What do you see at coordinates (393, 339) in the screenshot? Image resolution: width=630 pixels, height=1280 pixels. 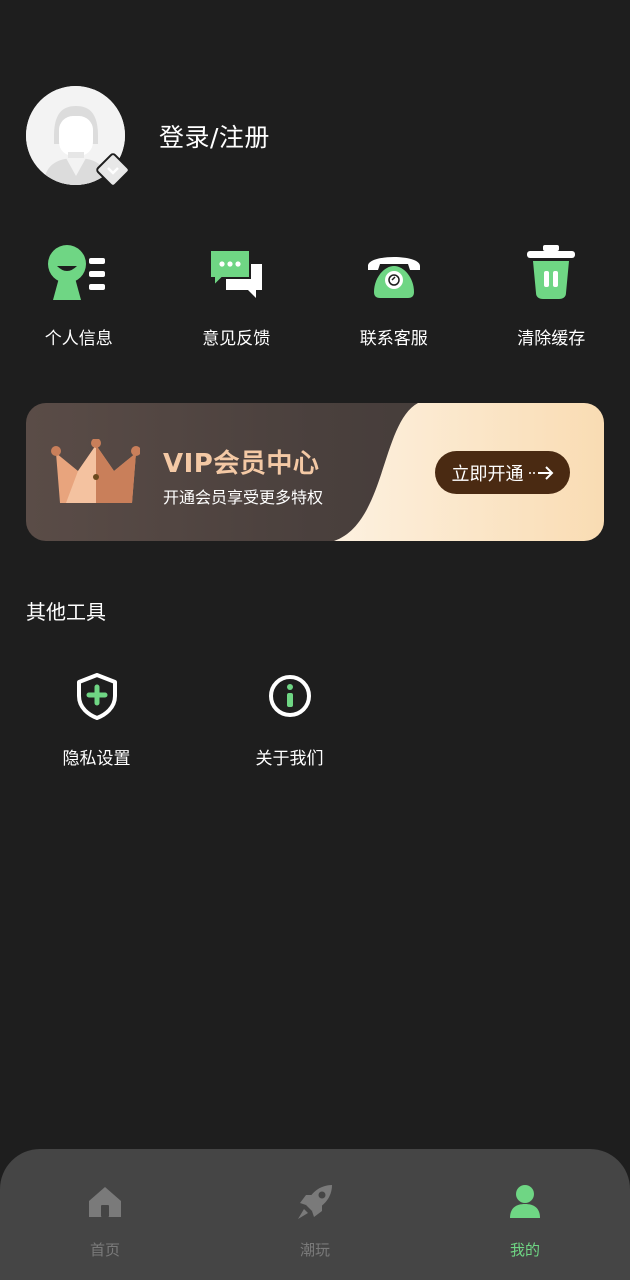 I see `action-label: 联系客服` at bounding box center [393, 339].